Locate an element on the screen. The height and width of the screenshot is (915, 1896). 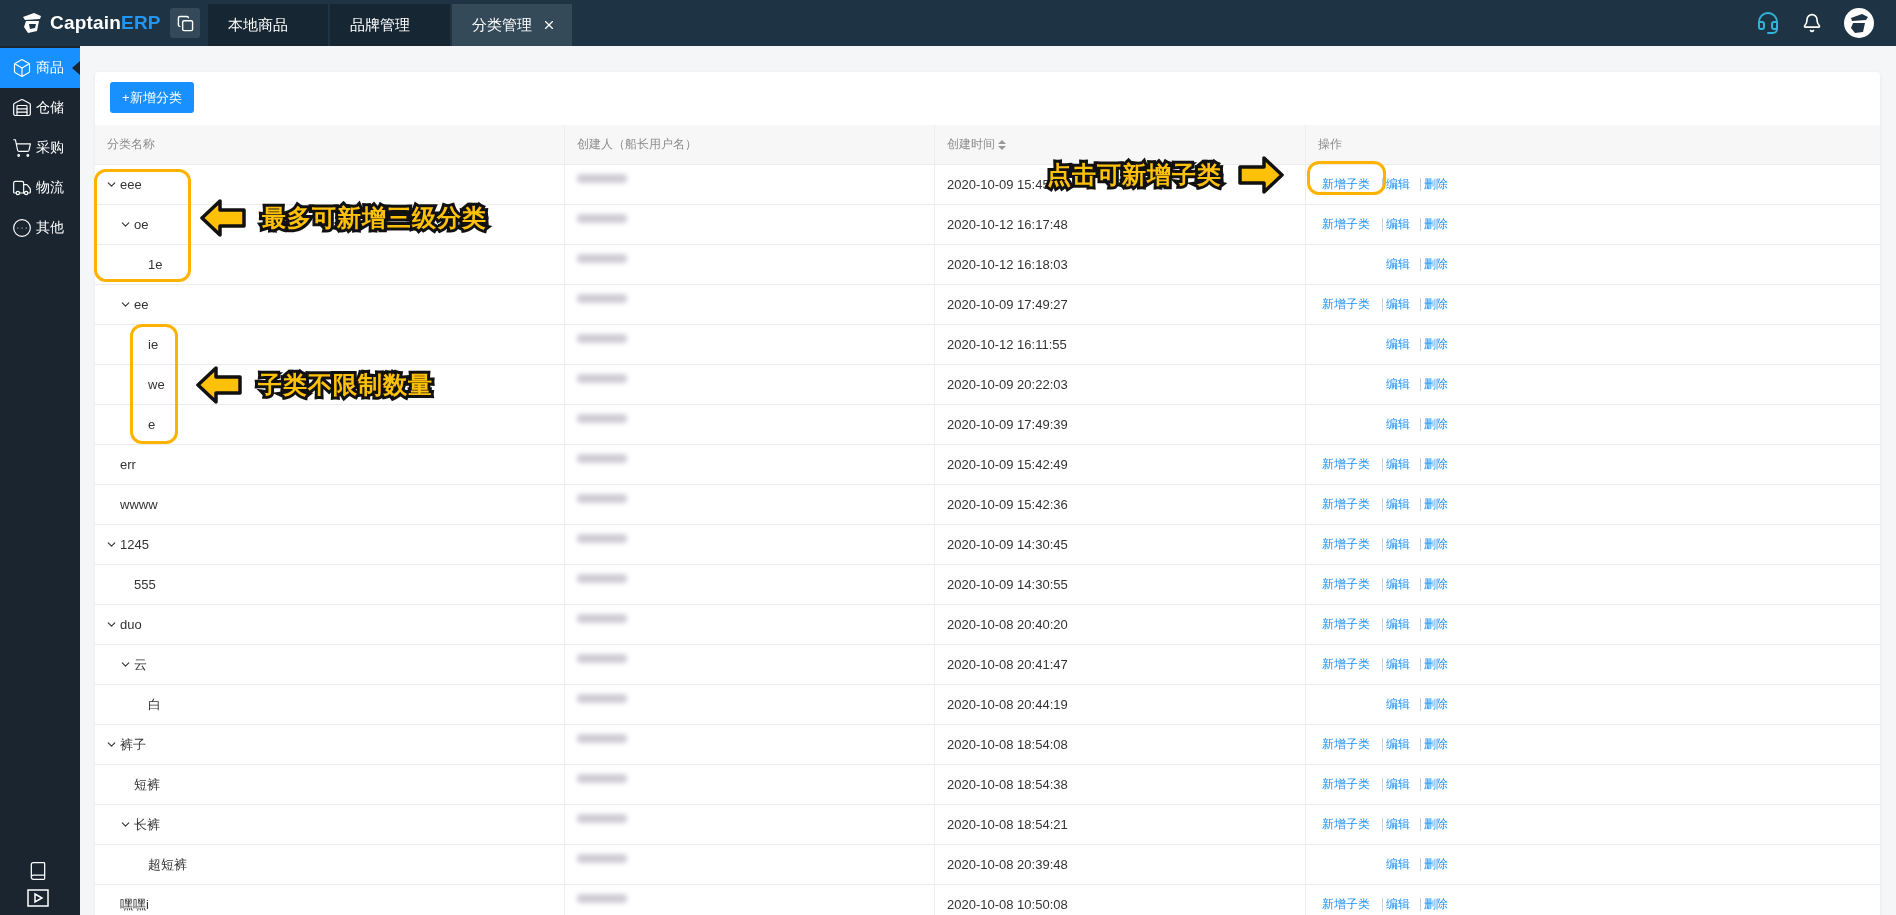
sort-icon is located at coordinates (1002, 144).